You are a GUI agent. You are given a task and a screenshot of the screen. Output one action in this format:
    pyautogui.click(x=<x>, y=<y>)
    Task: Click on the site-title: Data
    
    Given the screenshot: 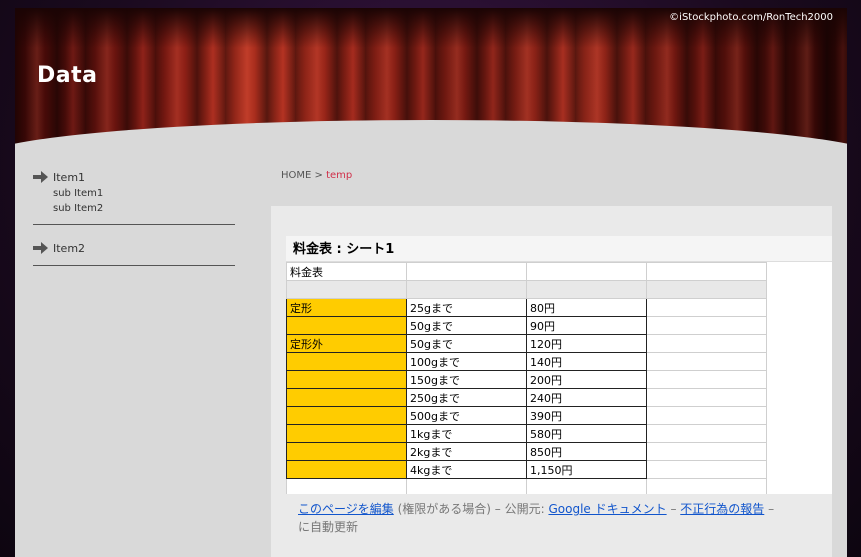 What is the action you would take?
    pyautogui.click(x=67, y=75)
    